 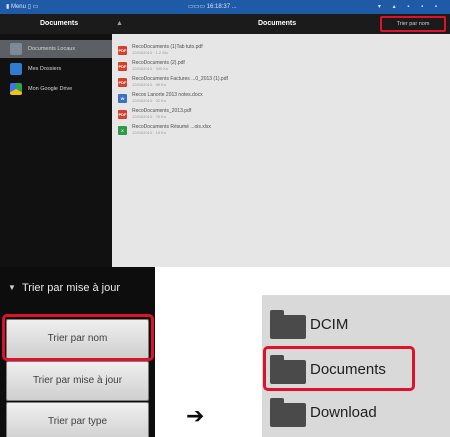 I want to click on sort-menu-header: ▼ Trier par mise à jour, so click(x=77, y=288).